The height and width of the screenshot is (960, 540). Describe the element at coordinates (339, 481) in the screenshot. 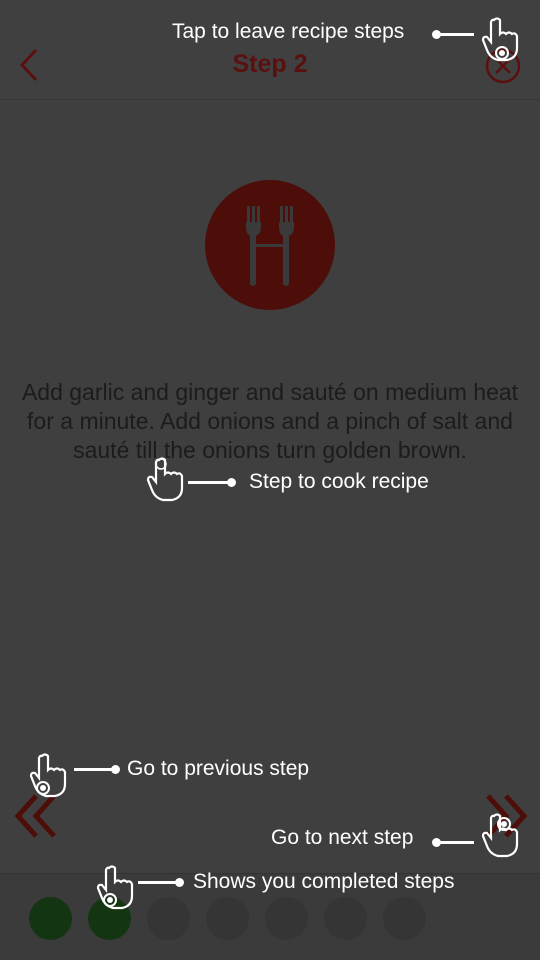

I see `coach-cook-label: Step to cook recipe` at that location.